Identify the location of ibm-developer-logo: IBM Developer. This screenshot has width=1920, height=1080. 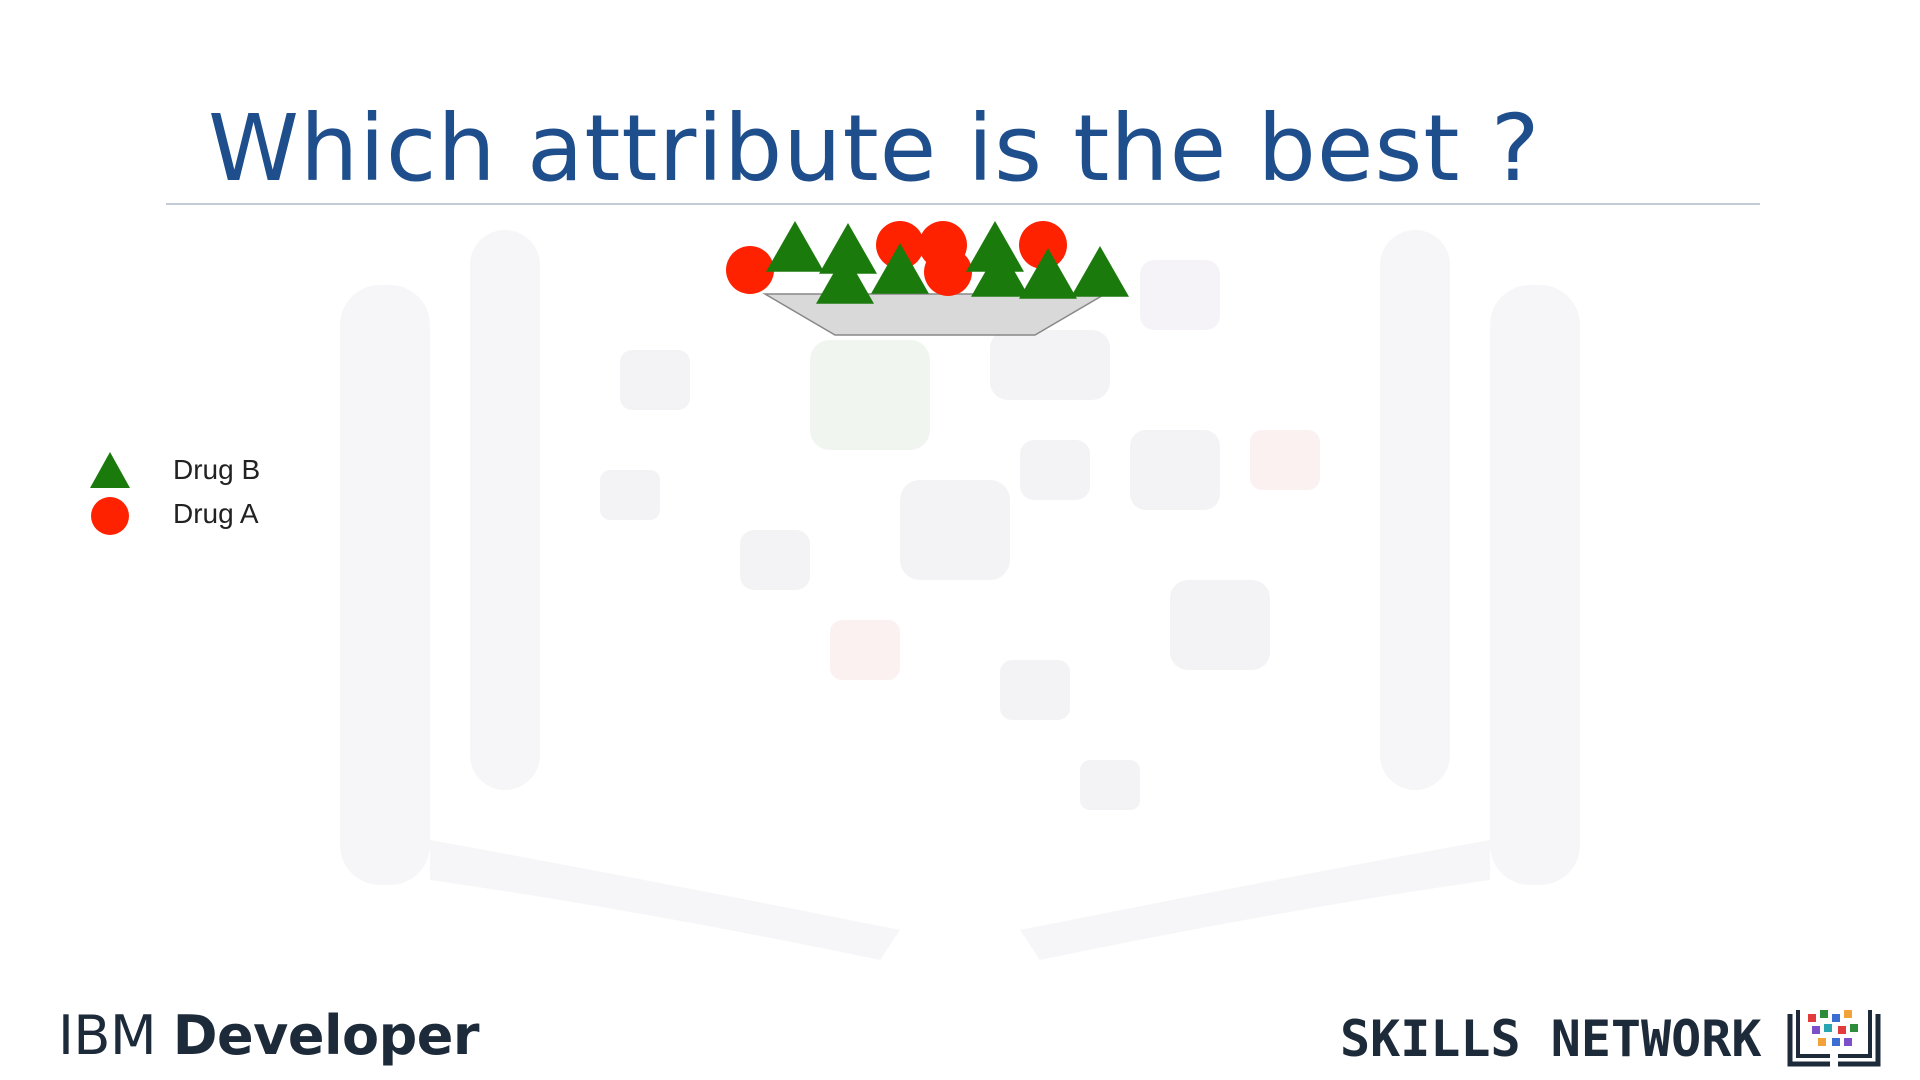
(269, 1035).